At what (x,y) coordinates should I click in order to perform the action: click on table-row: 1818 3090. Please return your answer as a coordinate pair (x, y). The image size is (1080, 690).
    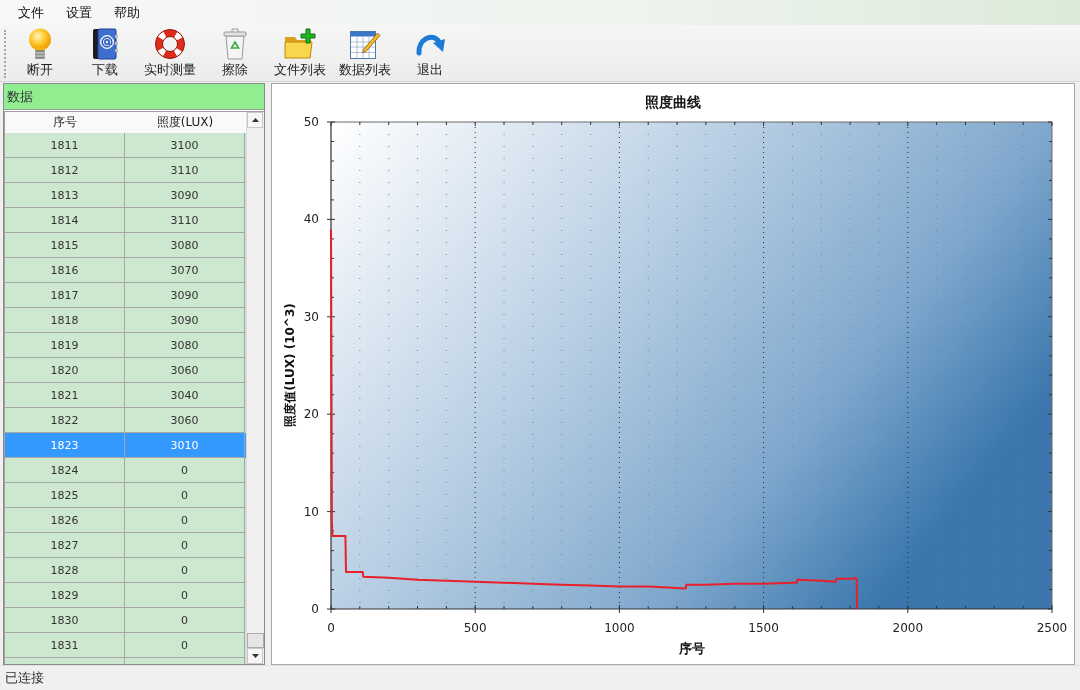
    Looking at the image, I should click on (125, 320).